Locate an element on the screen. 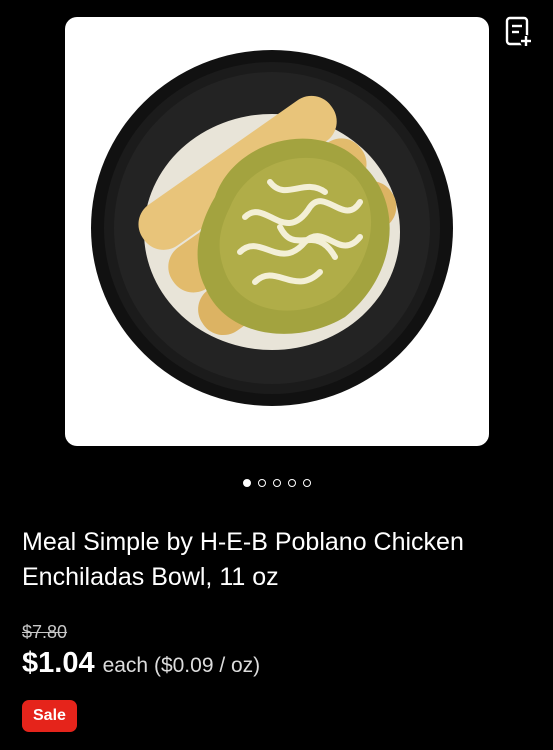  carousel-indicator is located at coordinates (276, 483).